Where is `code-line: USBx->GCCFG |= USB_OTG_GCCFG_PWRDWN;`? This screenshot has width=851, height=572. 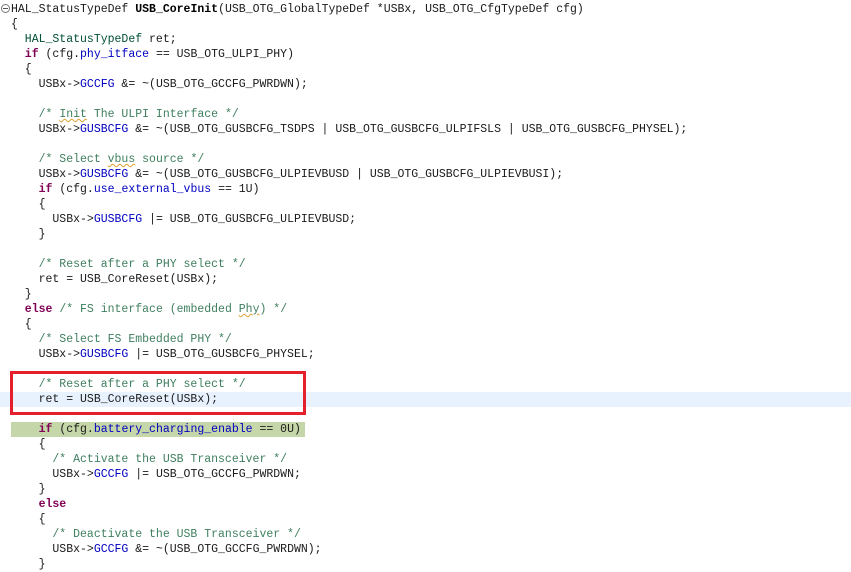 code-line: USBx->GCCFG |= USB_OTG_GCCFG_PWRDWN; is located at coordinates (156, 474).